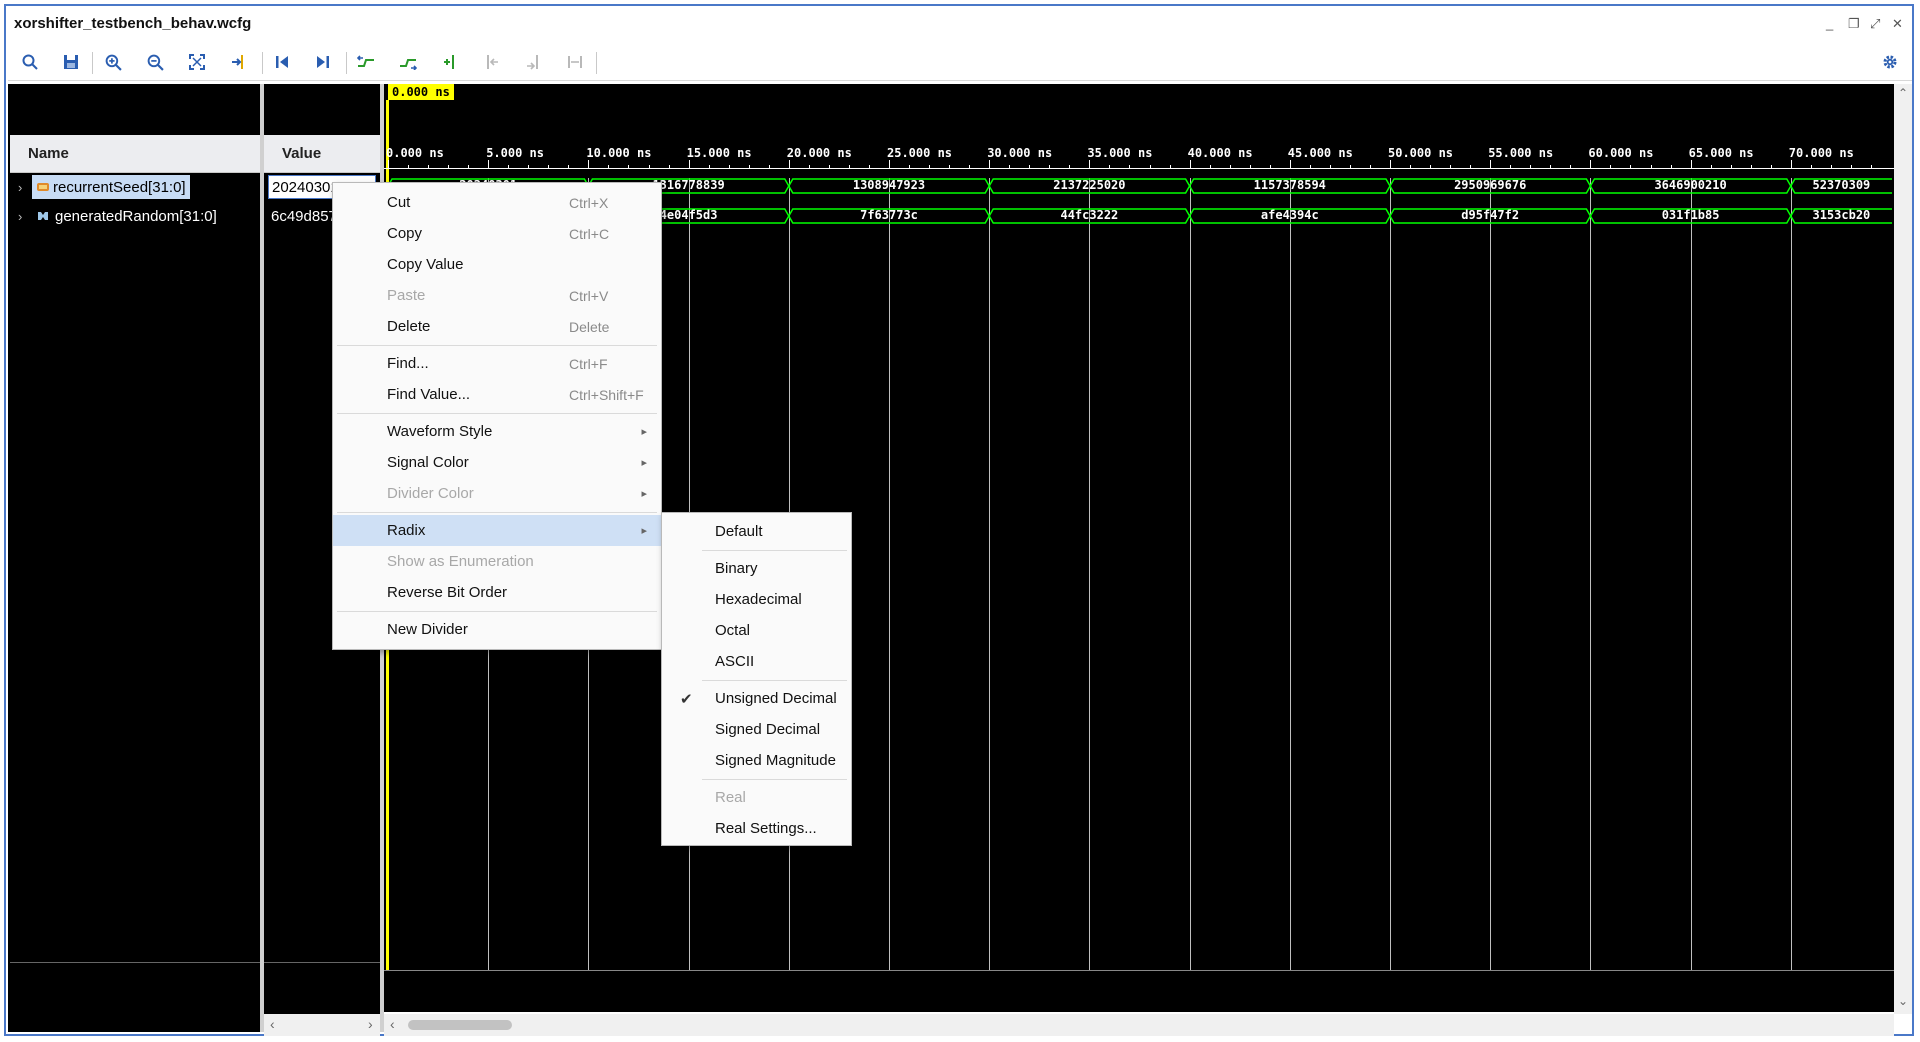 The width and height of the screenshot is (1920, 1042). Describe the element at coordinates (1139, 1025) in the screenshot. I see `waveform-horizontal-scrollbar: ‹` at that location.